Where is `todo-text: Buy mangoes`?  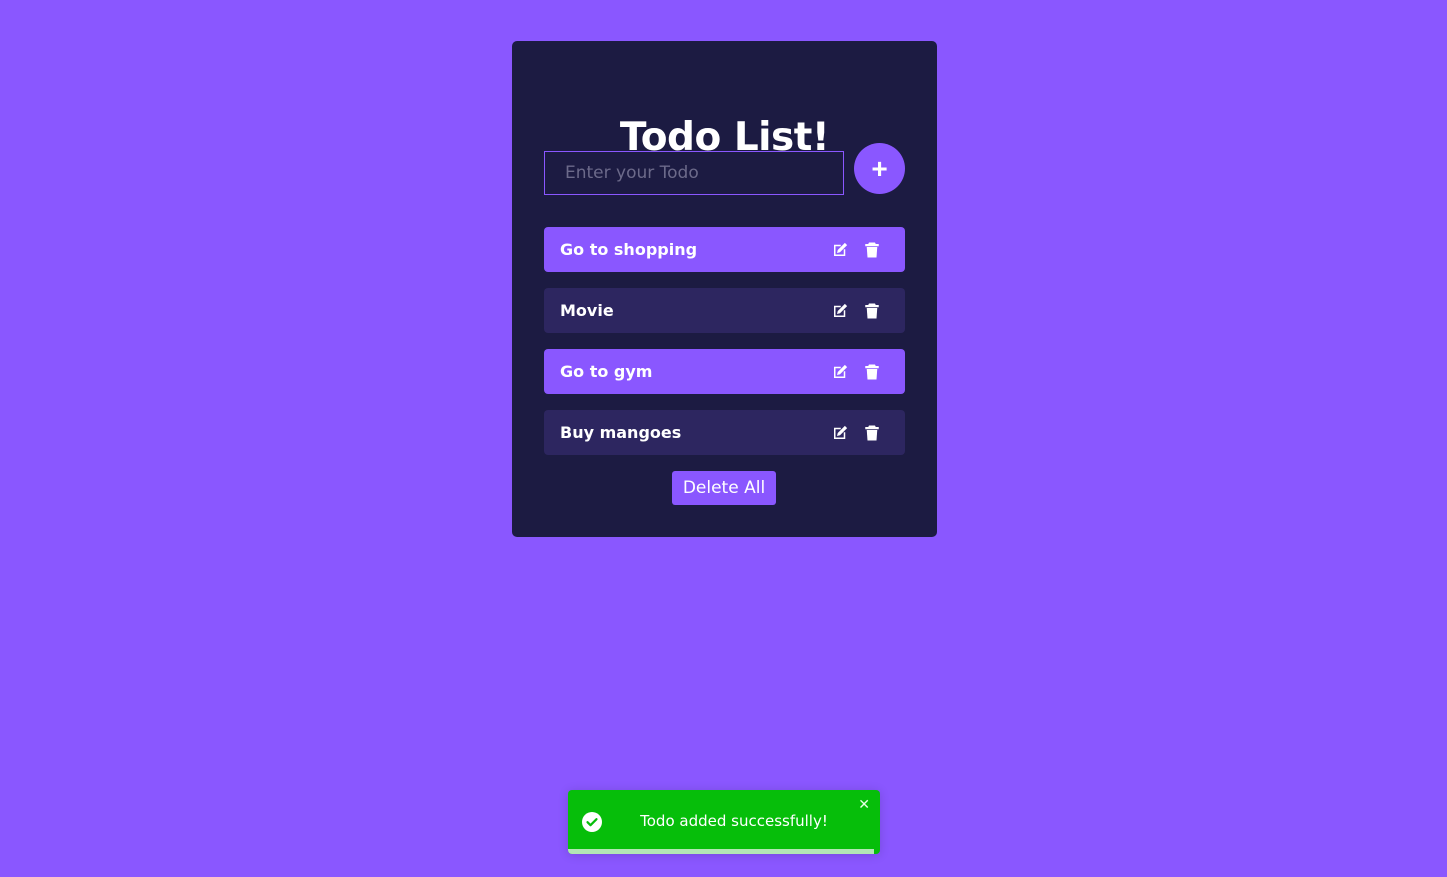 todo-text: Buy mangoes is located at coordinates (621, 432).